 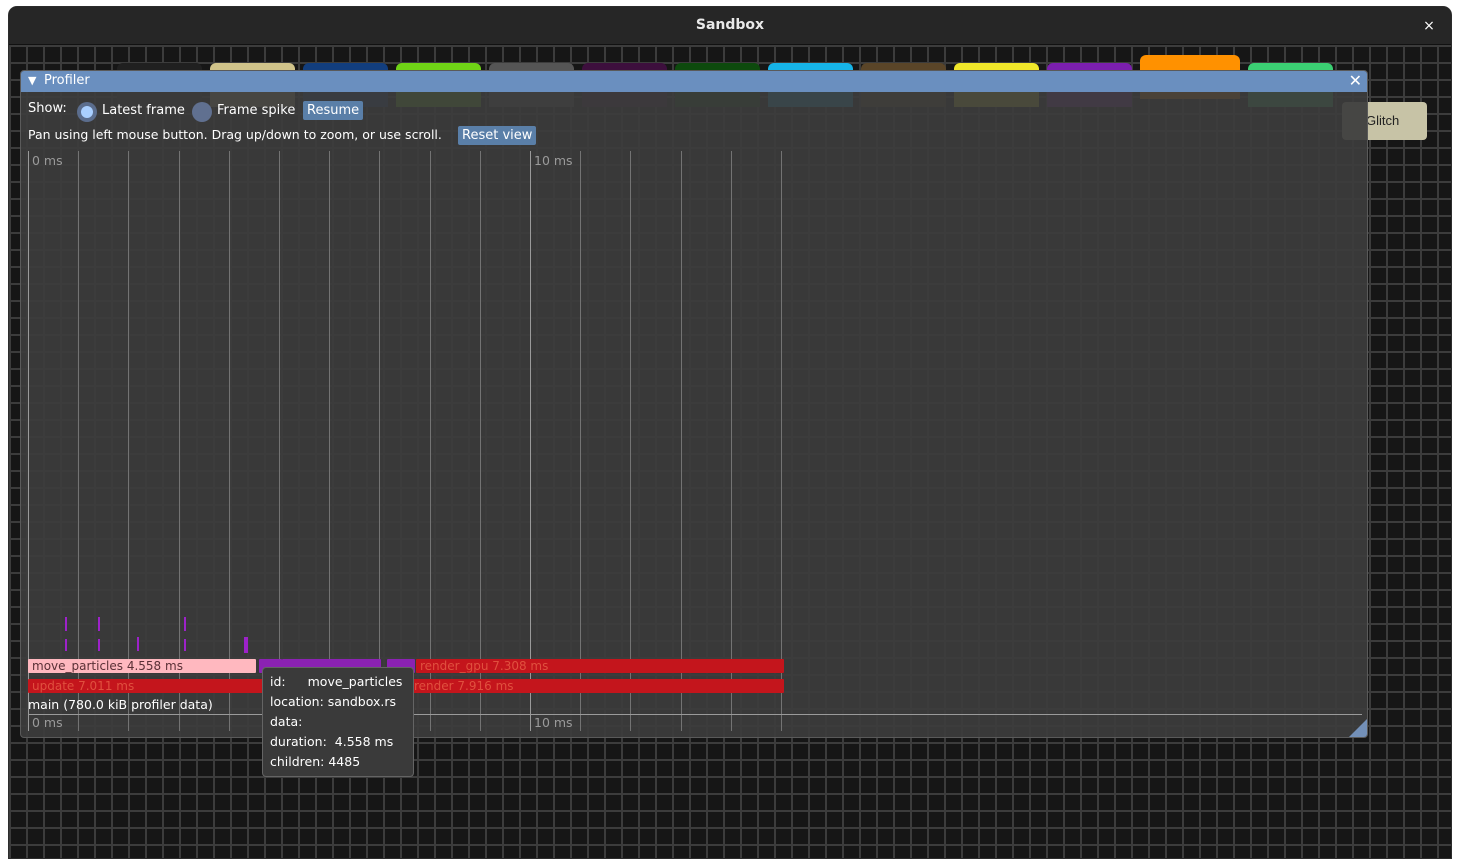 I want to click on window-title: Sandbox, so click(x=730, y=25).